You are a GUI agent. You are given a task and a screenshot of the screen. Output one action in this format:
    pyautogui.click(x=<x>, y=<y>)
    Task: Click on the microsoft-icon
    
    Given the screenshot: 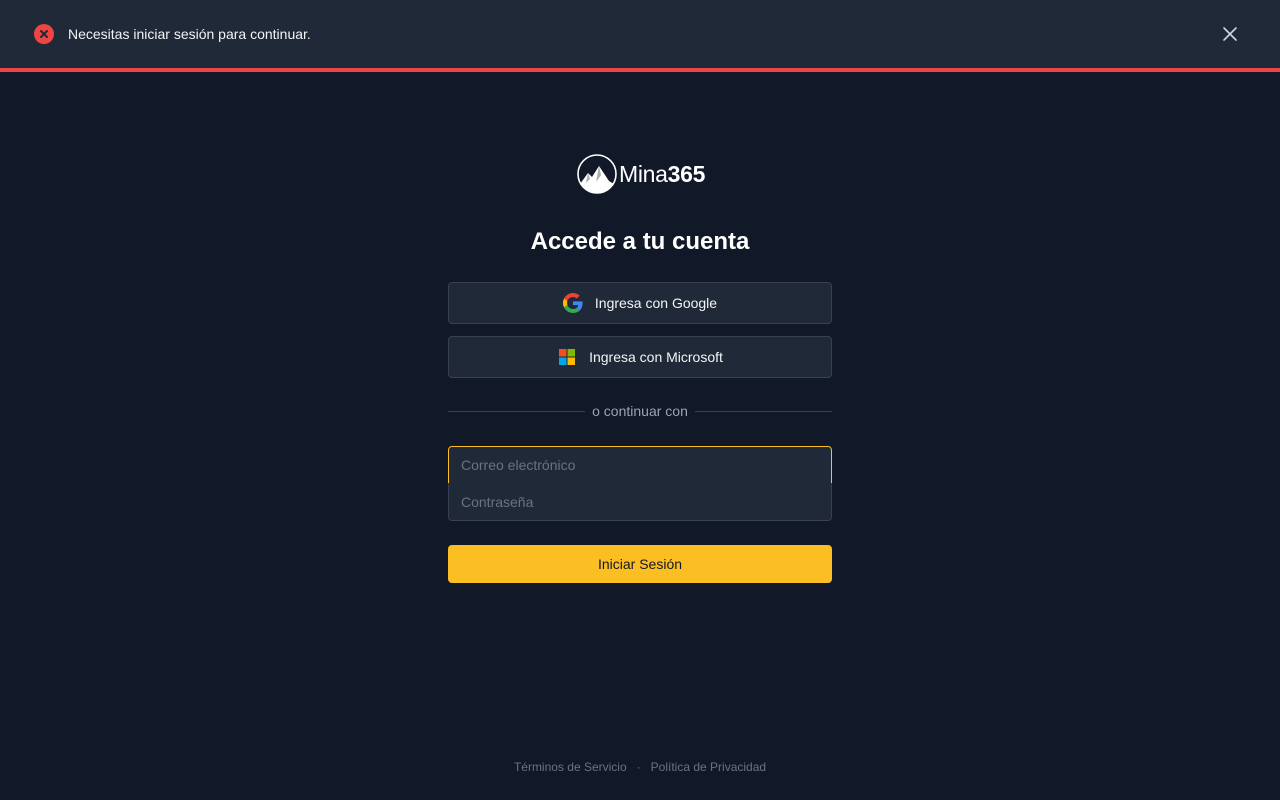 What is the action you would take?
    pyautogui.click(x=567, y=357)
    